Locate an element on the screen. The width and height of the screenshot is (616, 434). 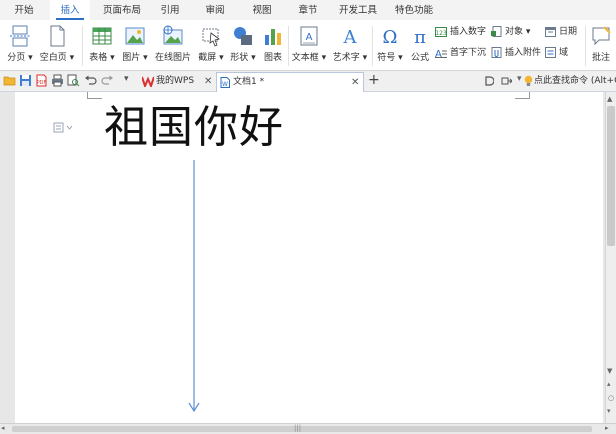
tab-references: 引用 is located at coordinates (170, 10).